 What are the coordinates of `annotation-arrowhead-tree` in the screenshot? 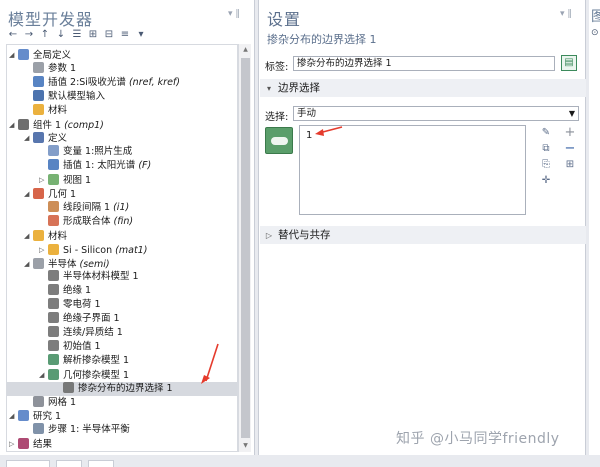 It's located at (205, 379).